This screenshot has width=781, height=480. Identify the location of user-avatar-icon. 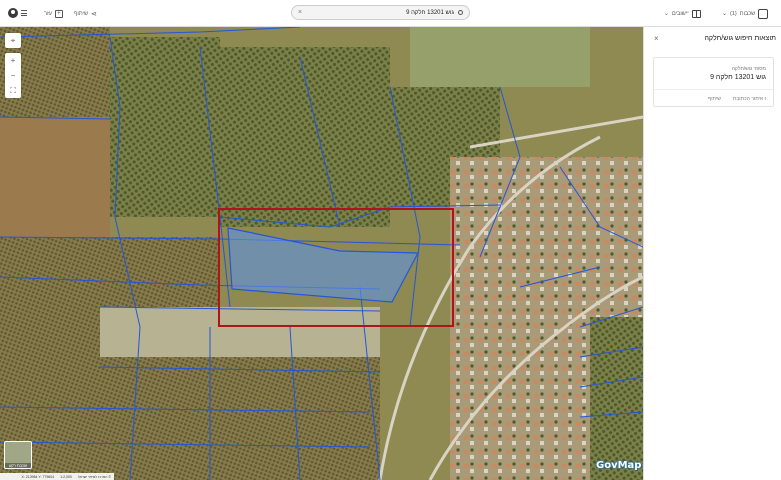
(13, 13).